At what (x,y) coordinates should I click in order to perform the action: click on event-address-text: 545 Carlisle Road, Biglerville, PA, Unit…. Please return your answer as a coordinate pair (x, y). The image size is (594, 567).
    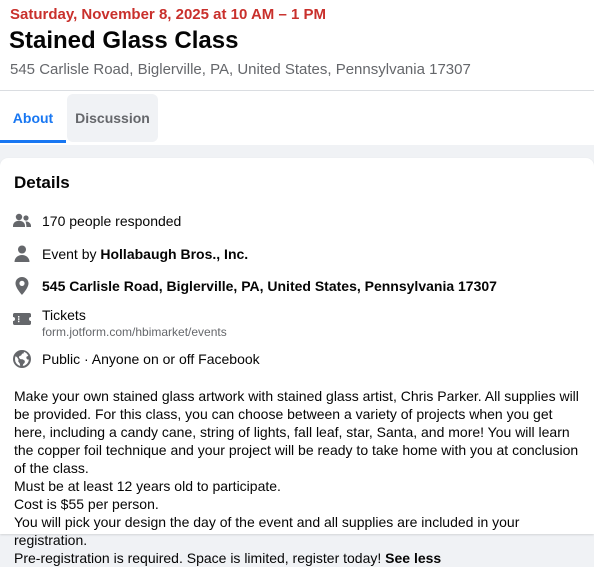
    Looking at the image, I should click on (269, 286).